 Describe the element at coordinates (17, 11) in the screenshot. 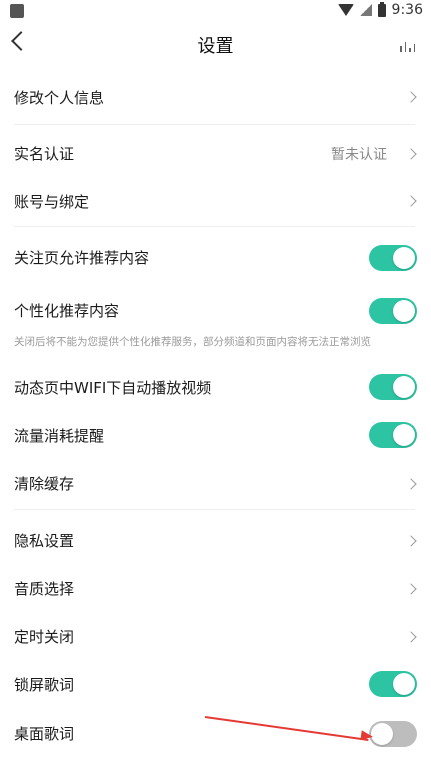

I see `notification-icon` at that location.